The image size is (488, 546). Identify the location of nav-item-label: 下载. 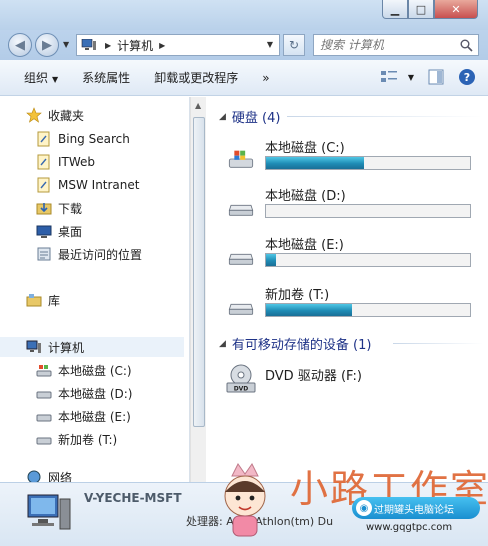
(70, 208).